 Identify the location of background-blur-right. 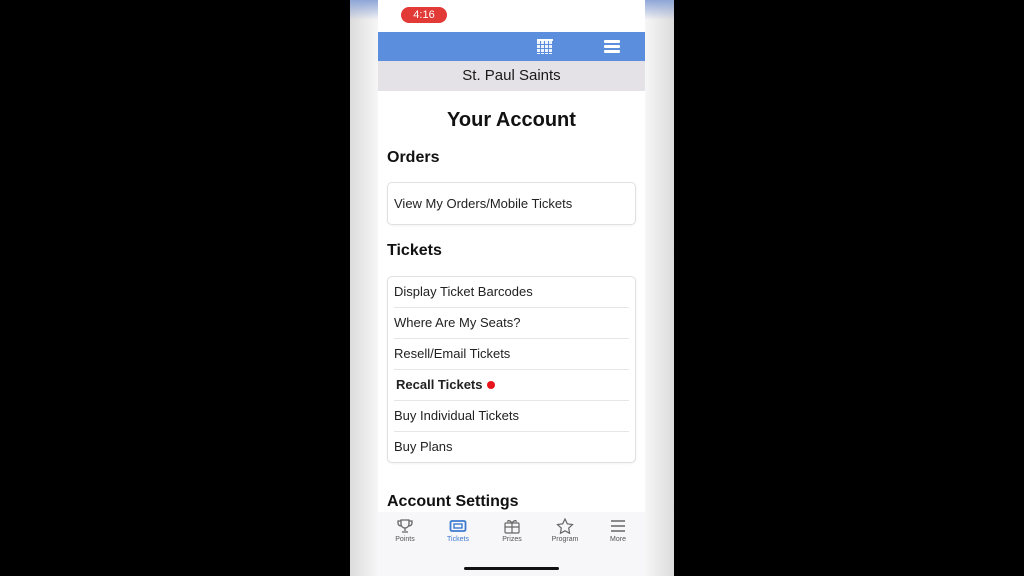
(659, 288).